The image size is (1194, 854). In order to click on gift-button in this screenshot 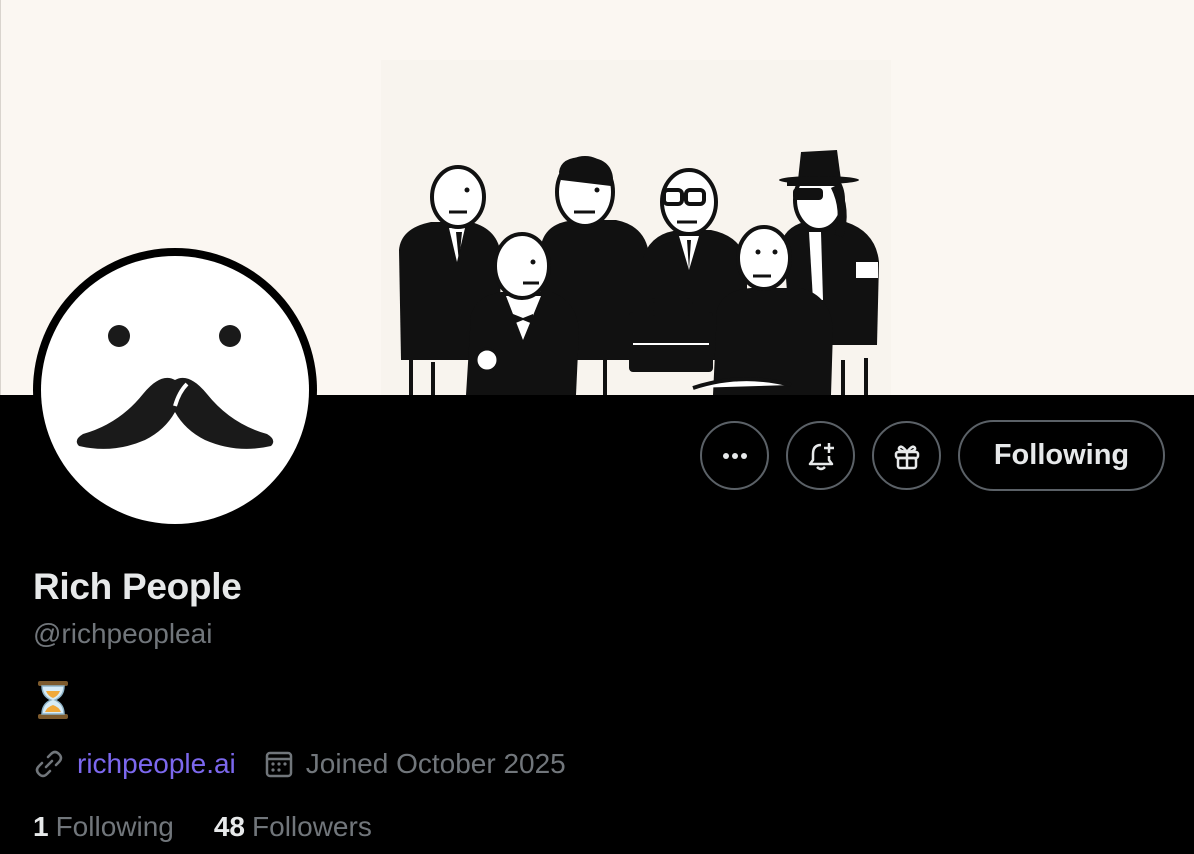, I will do `click(906, 455)`.